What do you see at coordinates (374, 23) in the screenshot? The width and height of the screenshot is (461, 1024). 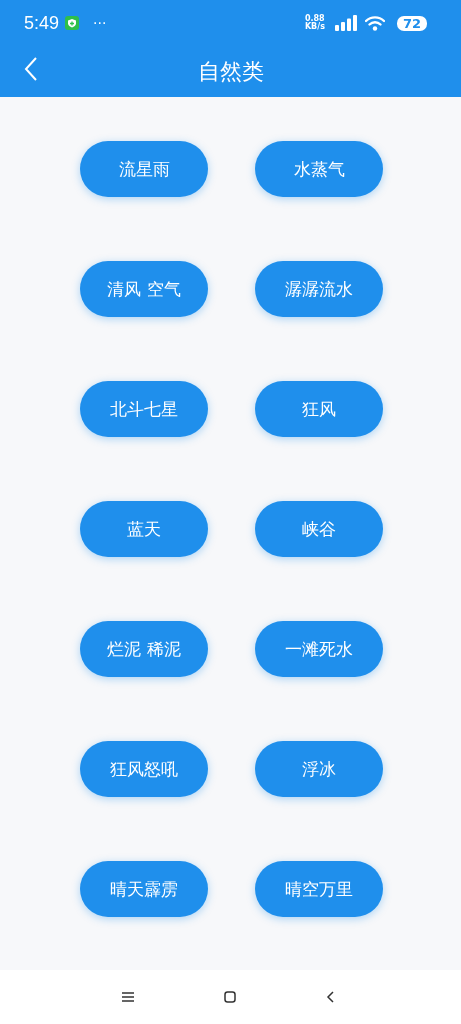 I see `wifi-icon` at bounding box center [374, 23].